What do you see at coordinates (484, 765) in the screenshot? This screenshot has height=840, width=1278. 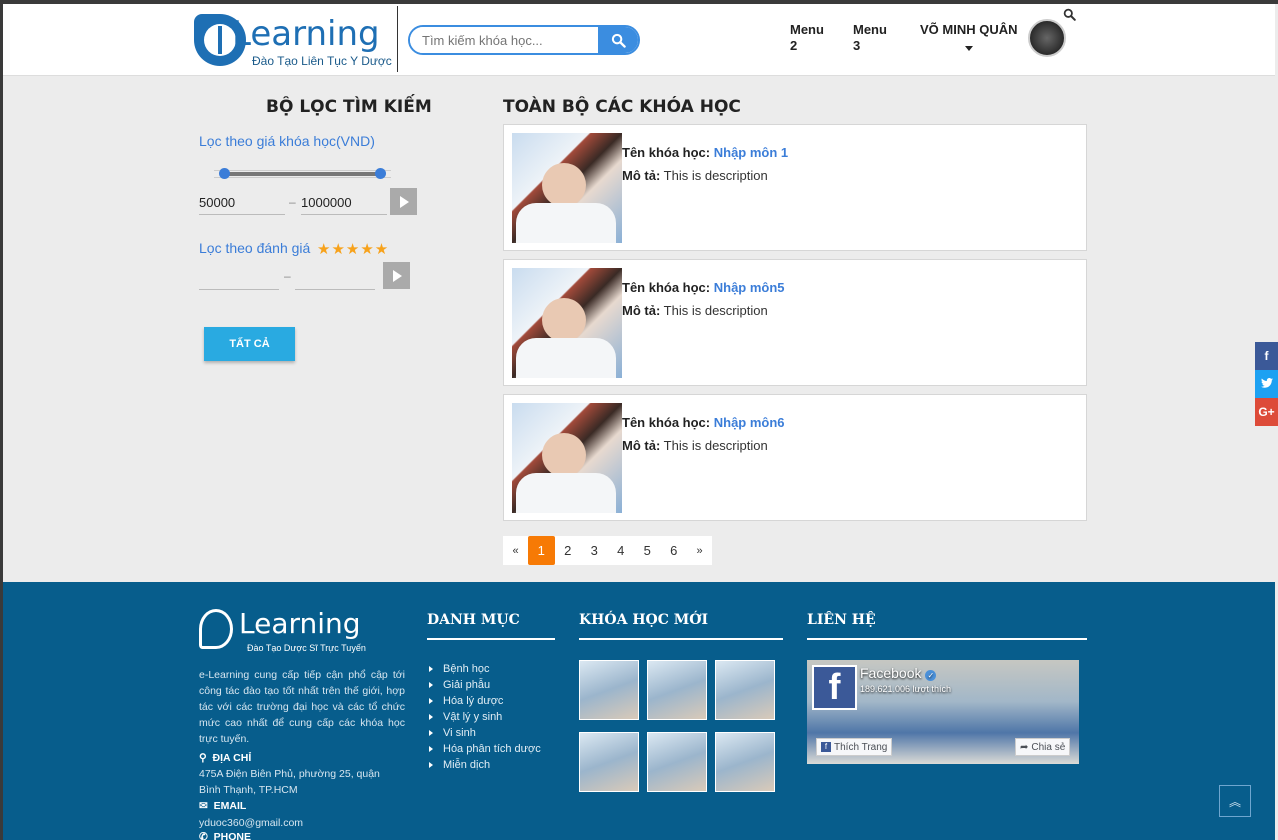 I see `category-item: Miễn dịch` at bounding box center [484, 765].